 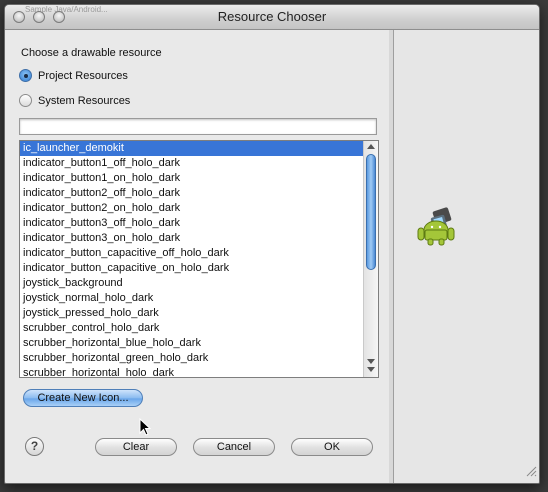 What do you see at coordinates (145, 428) in the screenshot?
I see `mouse-pointer-icon` at bounding box center [145, 428].